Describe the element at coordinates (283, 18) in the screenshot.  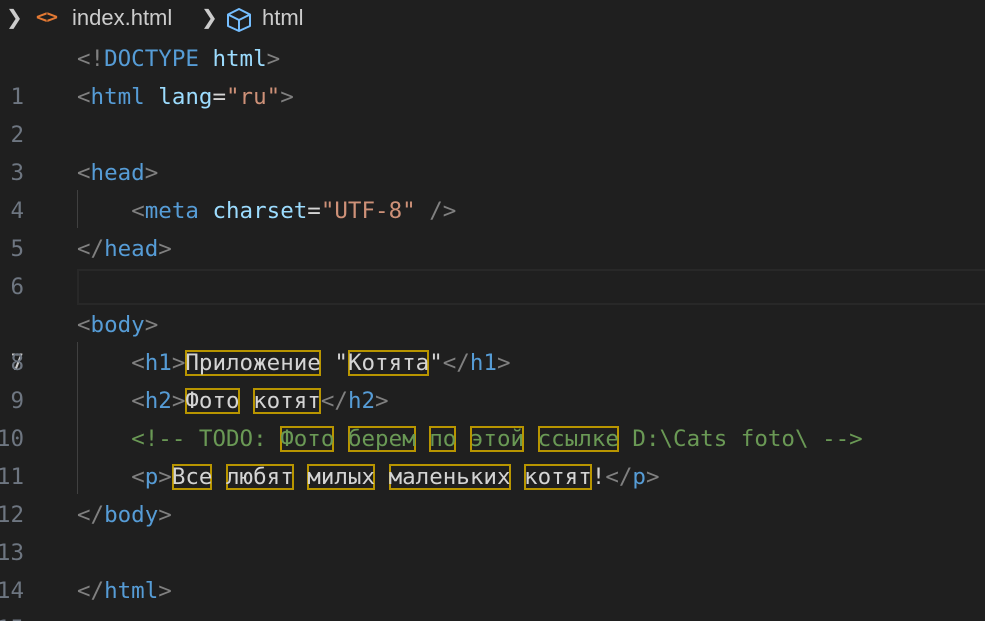
I see `breadcrumb-symbol: html` at that location.